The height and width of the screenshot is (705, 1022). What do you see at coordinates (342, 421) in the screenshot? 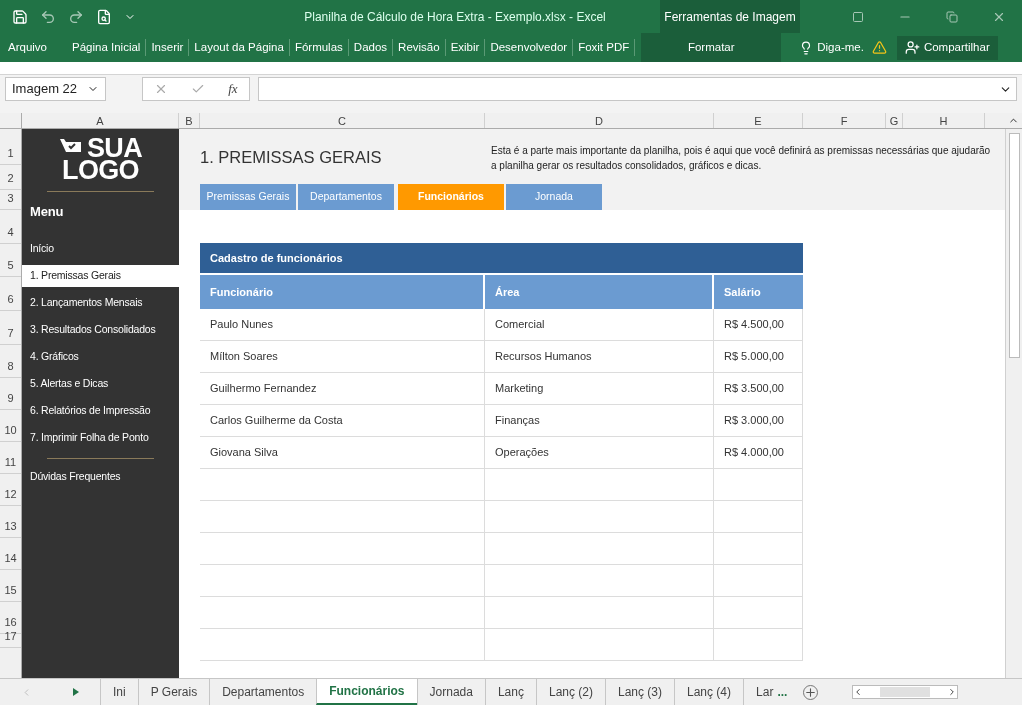
I see `table-cell: Carlos Guilherme da Costa` at bounding box center [342, 421].